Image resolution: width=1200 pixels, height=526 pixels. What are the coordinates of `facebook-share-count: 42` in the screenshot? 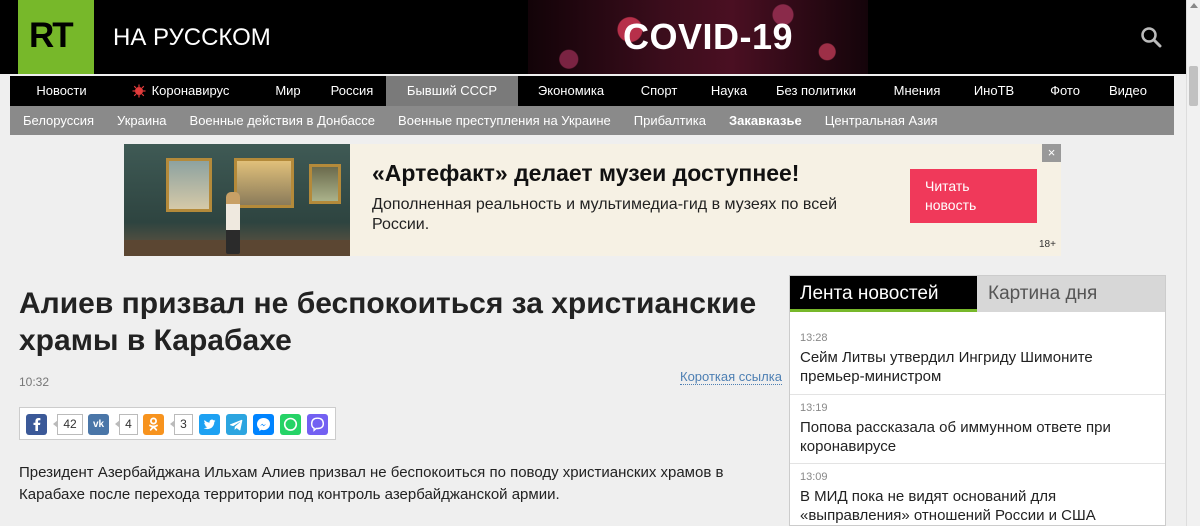 It's located at (68, 424).